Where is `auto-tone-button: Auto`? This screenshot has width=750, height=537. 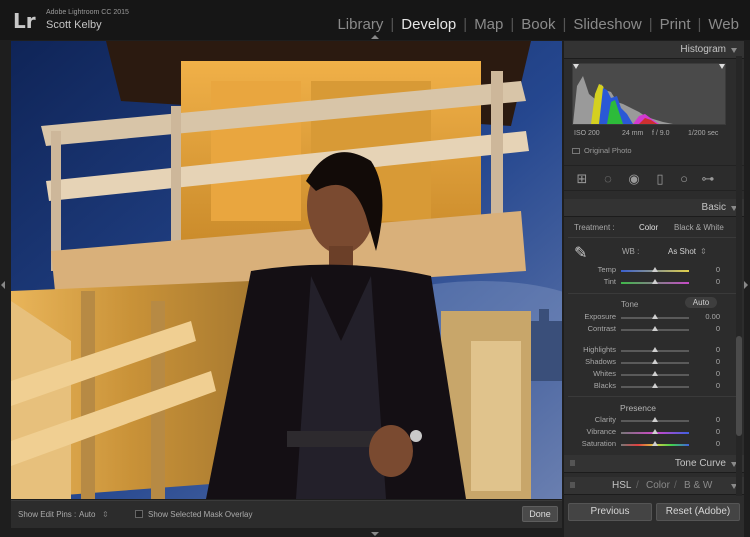
auto-tone-button: Auto is located at coordinates (701, 302).